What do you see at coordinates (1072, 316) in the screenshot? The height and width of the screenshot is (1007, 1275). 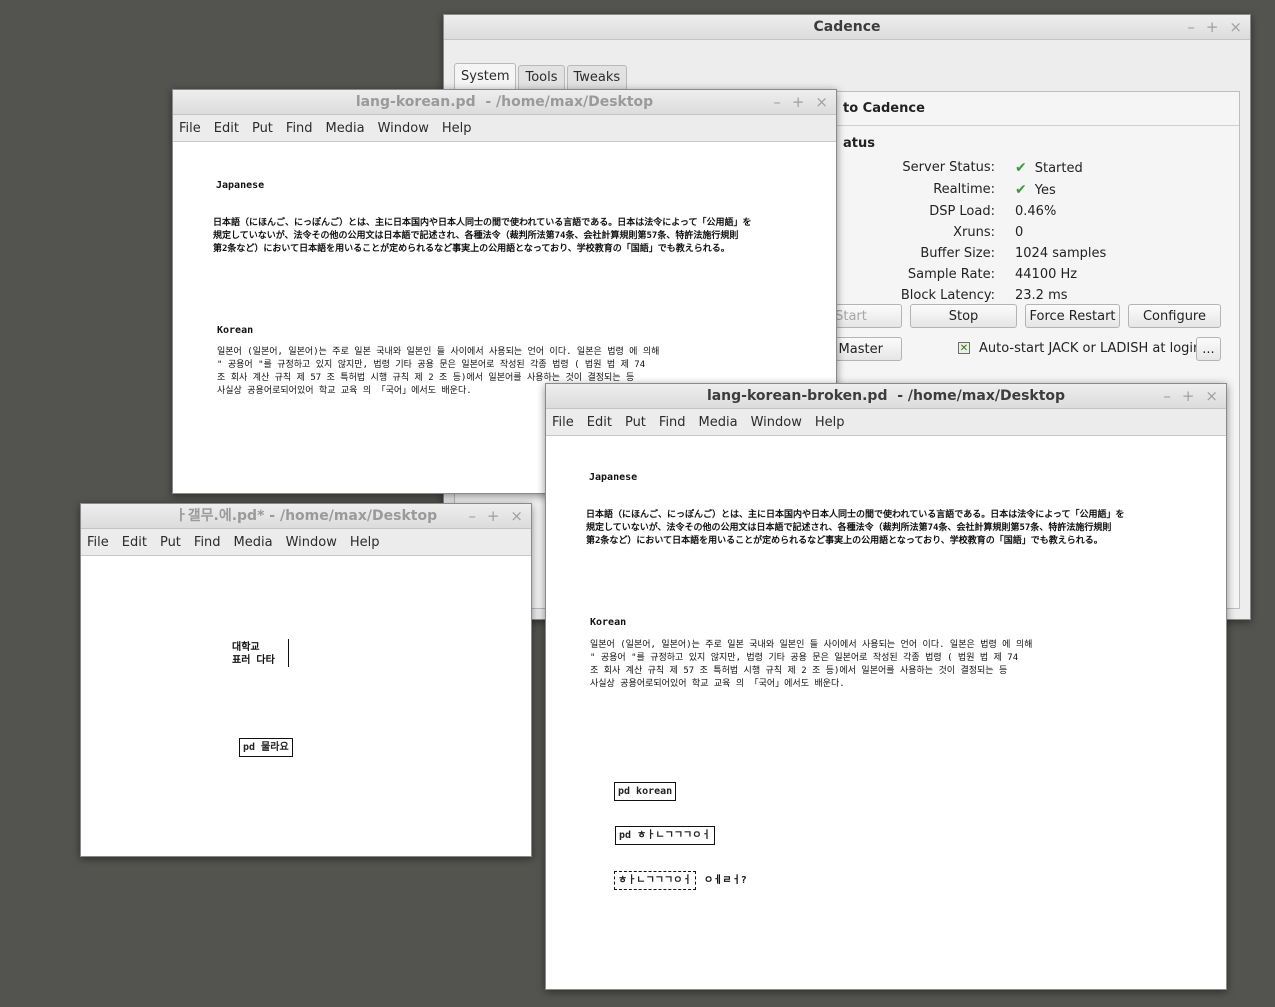 I see `force-restart-button: Force Restart` at bounding box center [1072, 316].